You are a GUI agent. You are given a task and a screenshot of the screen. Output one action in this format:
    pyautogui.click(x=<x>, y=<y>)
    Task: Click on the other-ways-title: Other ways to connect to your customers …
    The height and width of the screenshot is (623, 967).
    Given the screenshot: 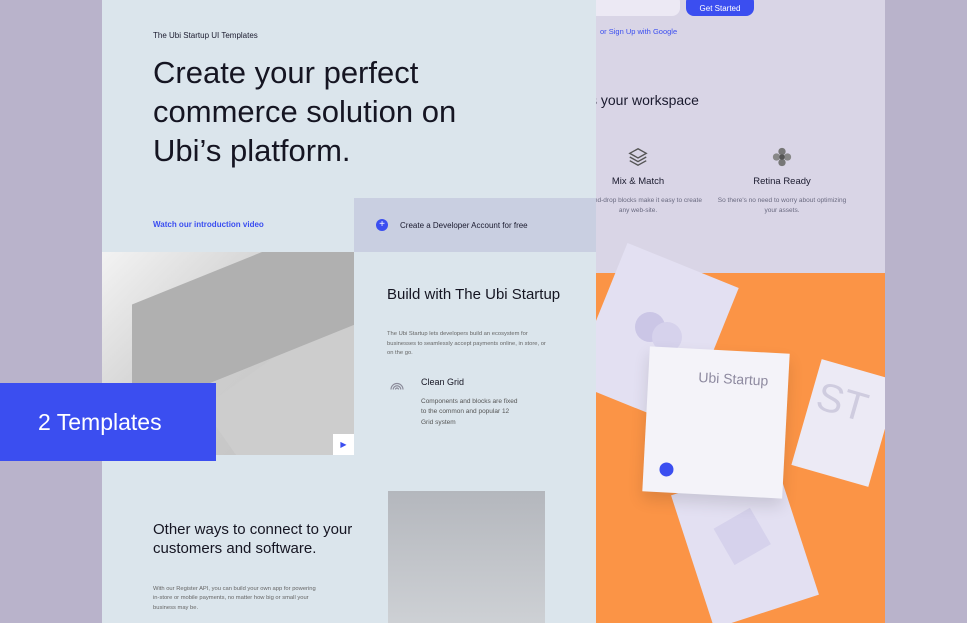 What is the action you would take?
    pyautogui.click(x=253, y=539)
    